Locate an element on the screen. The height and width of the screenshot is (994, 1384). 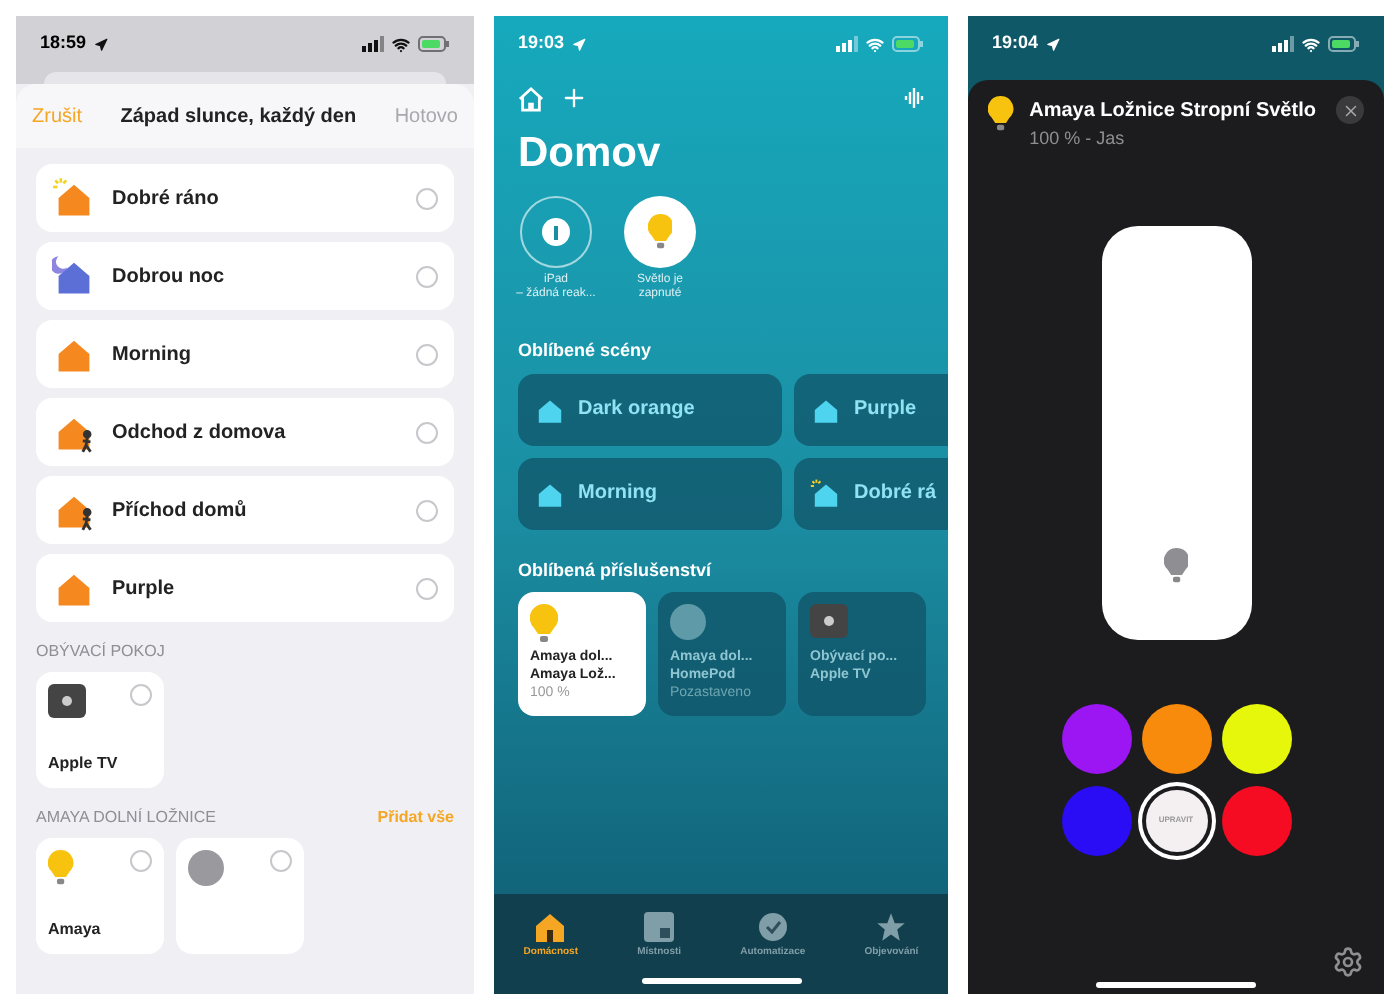
scene-name: Dark orange is located at coordinates (636, 410).